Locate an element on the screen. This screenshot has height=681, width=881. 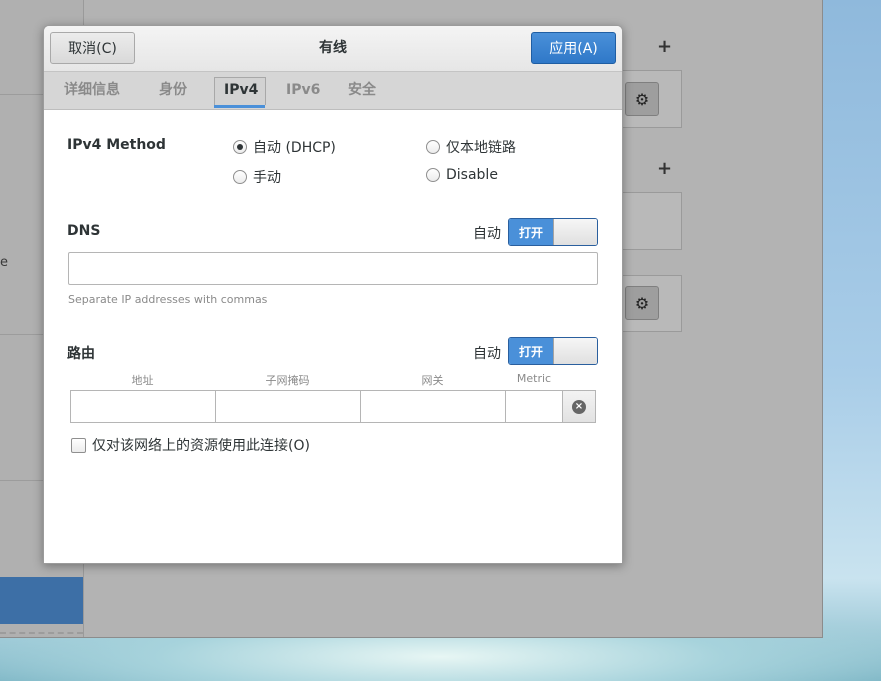
routes-auto-switch: 打开 is located at coordinates (553, 351).